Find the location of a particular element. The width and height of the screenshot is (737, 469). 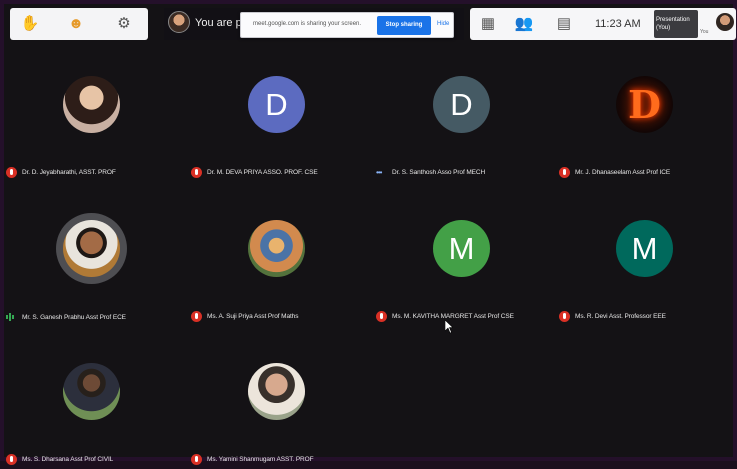

participant-nametag: Mr. S. Ganesh Prabhu Asst Prof ECE is located at coordinates (66, 314).